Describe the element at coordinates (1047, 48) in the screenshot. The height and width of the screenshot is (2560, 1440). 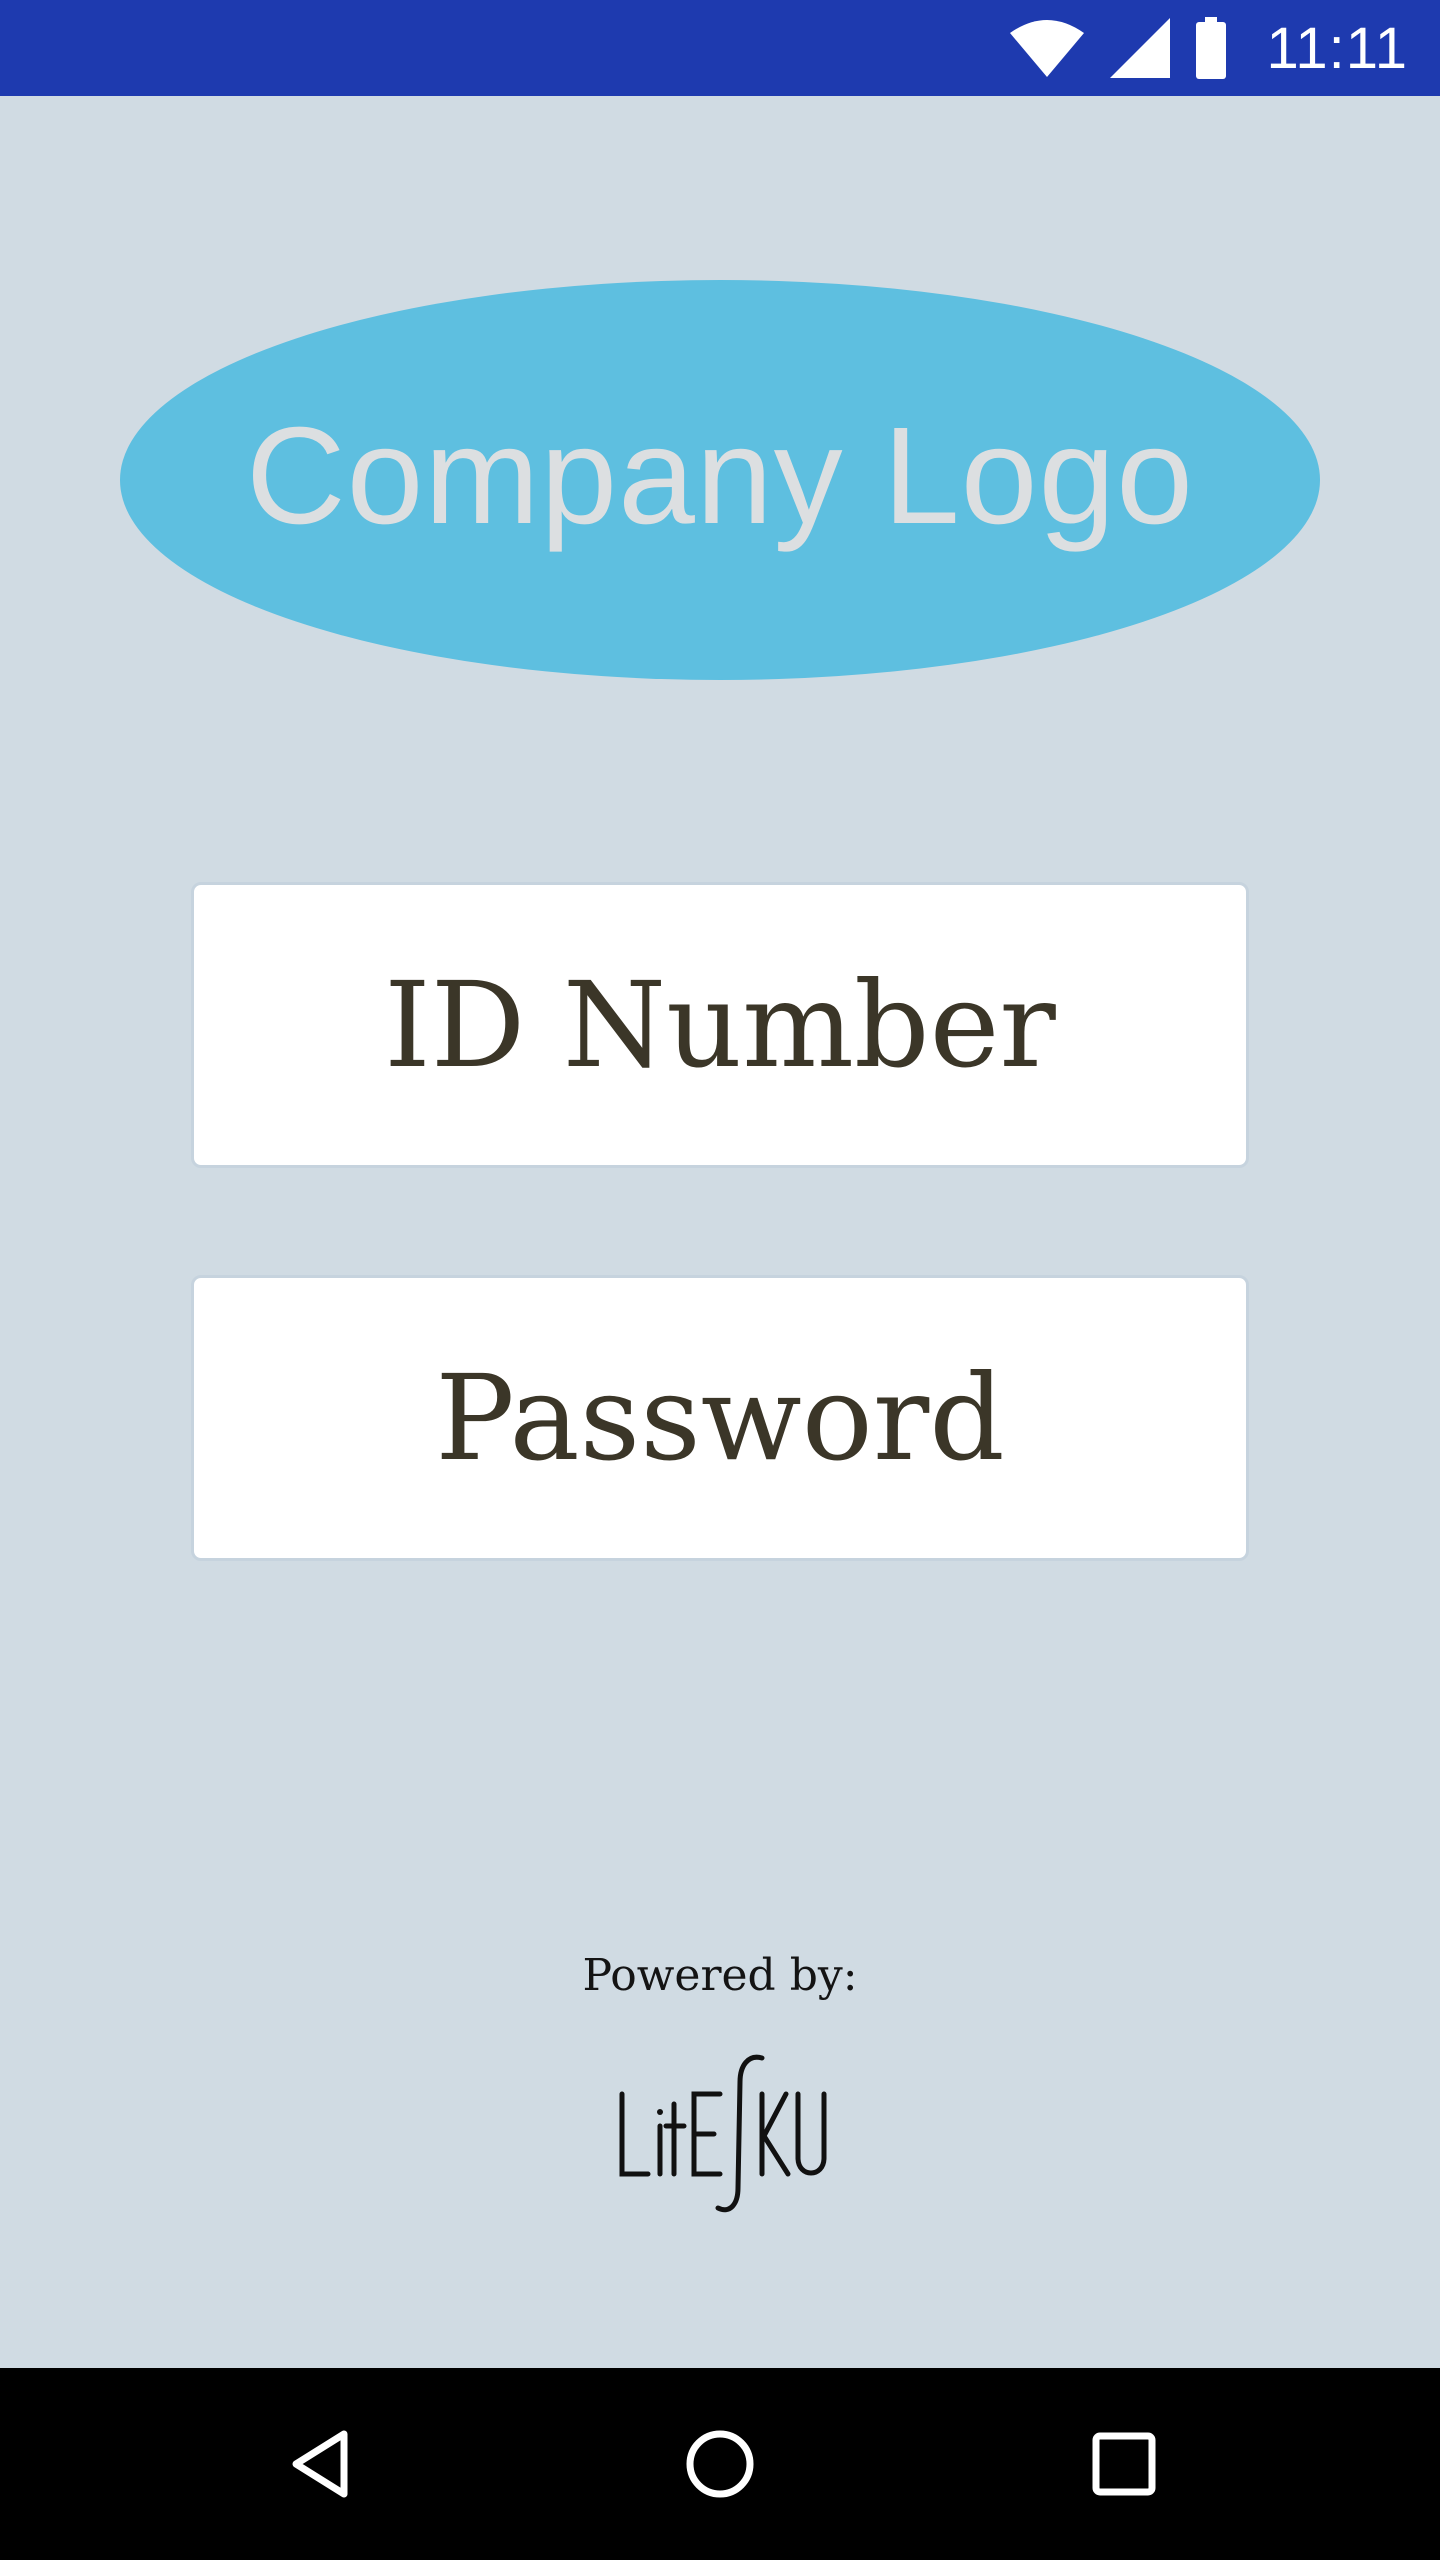
I see `wifi-icon` at that location.